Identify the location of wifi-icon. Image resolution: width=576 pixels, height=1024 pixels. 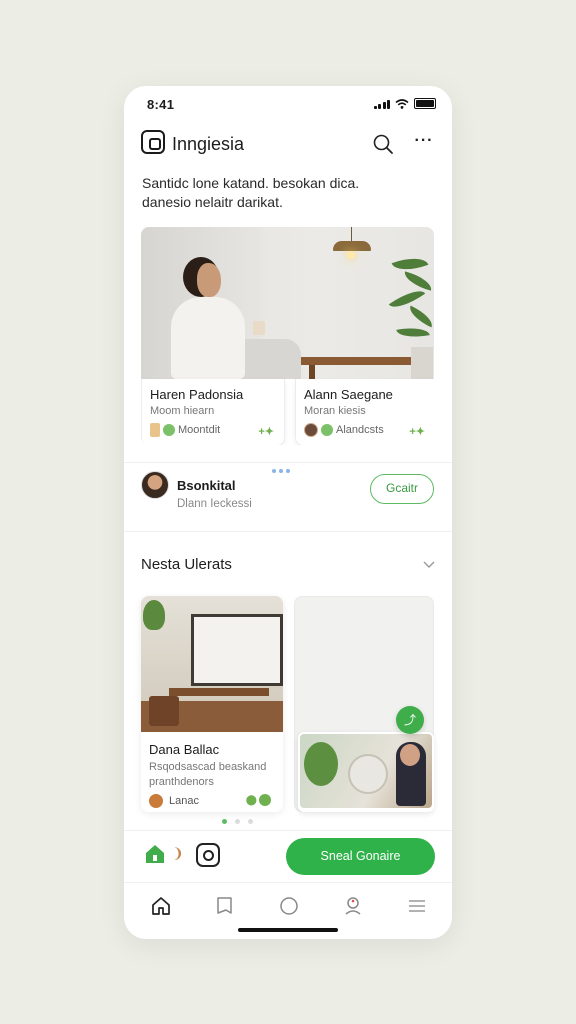
(402, 104).